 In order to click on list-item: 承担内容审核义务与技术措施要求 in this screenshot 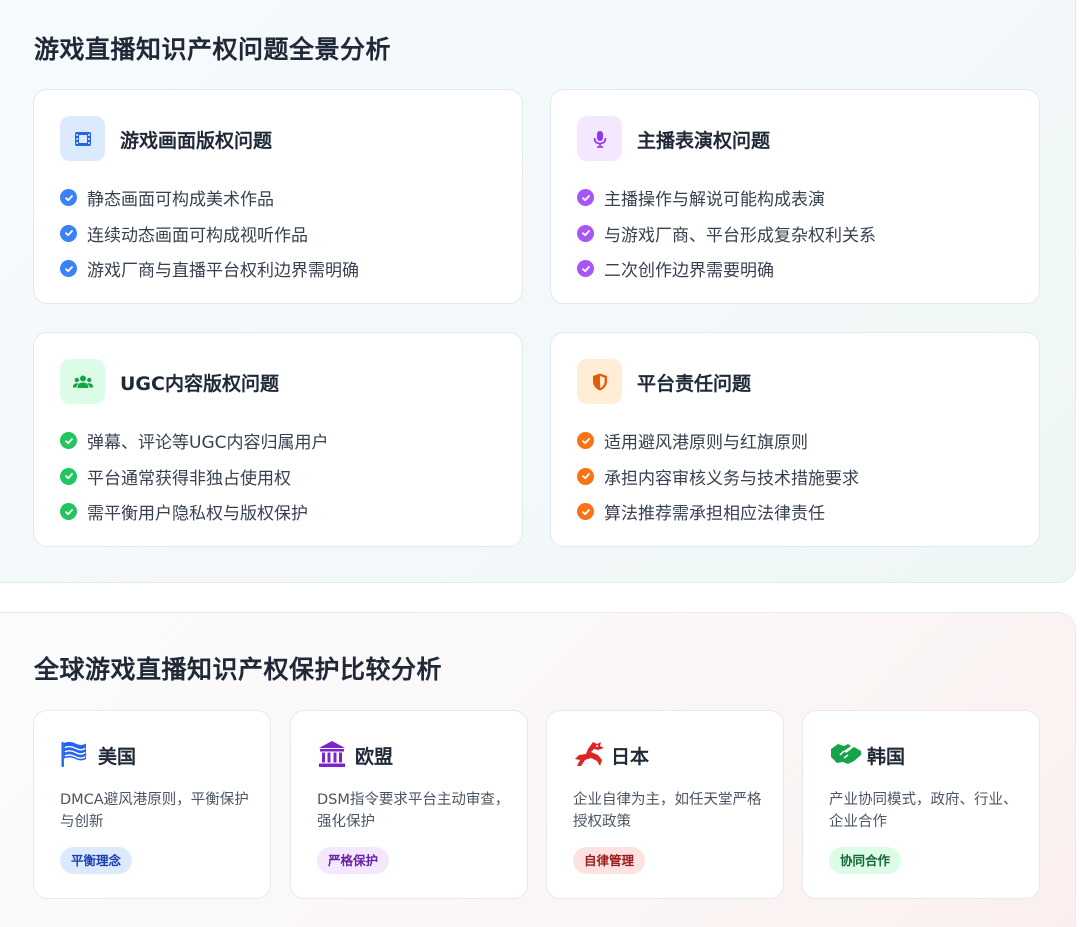, I will do `click(718, 477)`.